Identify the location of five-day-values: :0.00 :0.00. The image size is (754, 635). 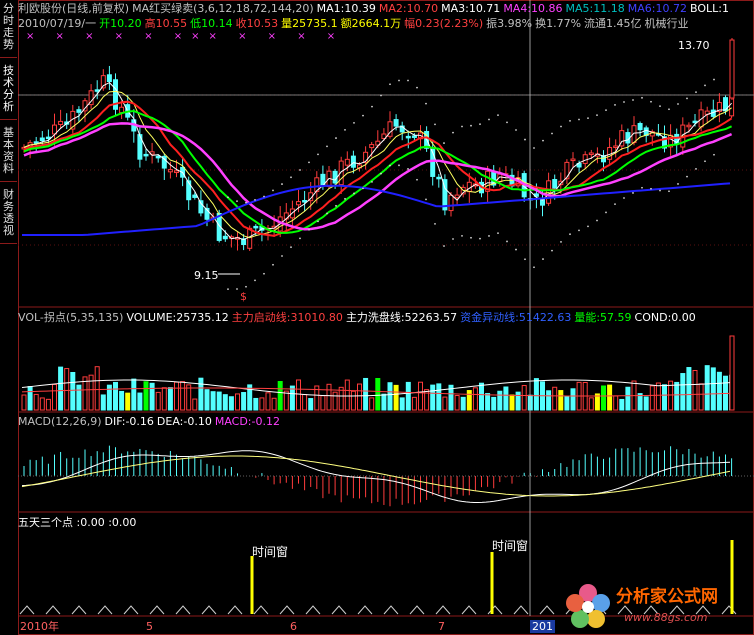
(106, 522).